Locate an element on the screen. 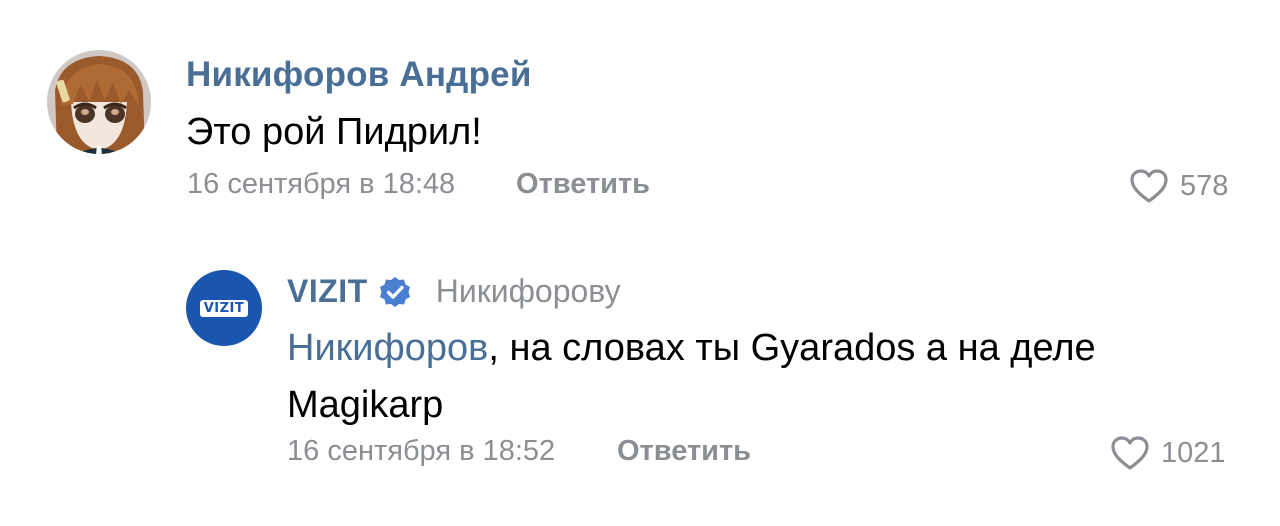 The width and height of the screenshot is (1280, 526). comment-author: VIZIT is located at coordinates (327, 291).